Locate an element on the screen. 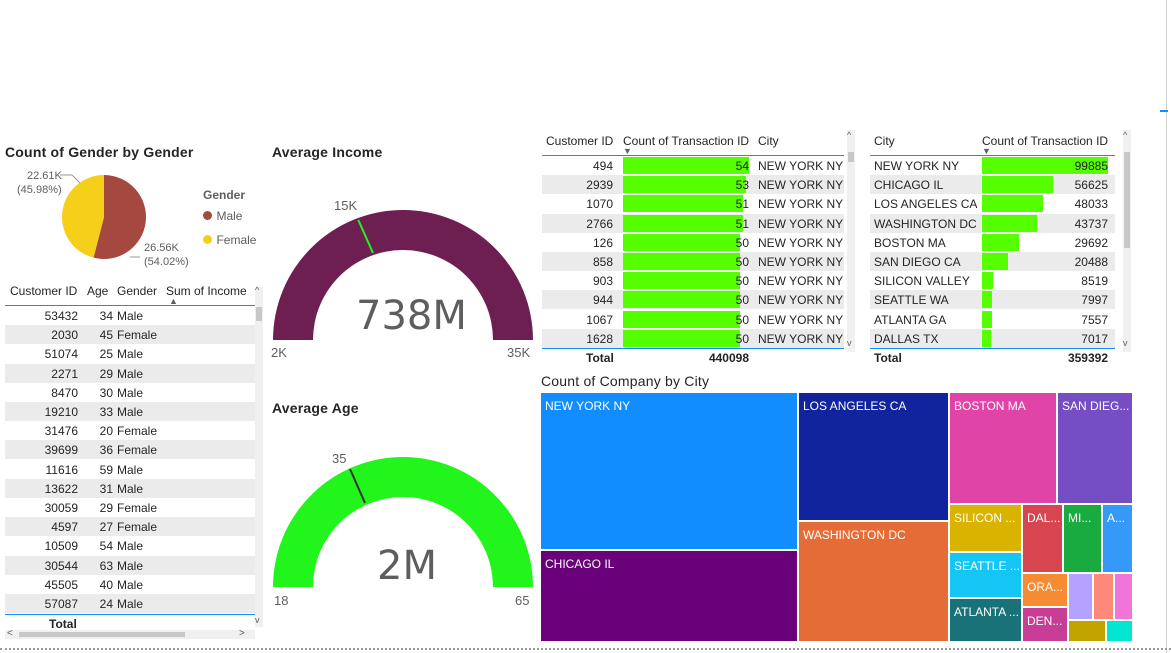 This screenshot has width=1171, height=653. header-gender: Gender is located at coordinates (137, 291).